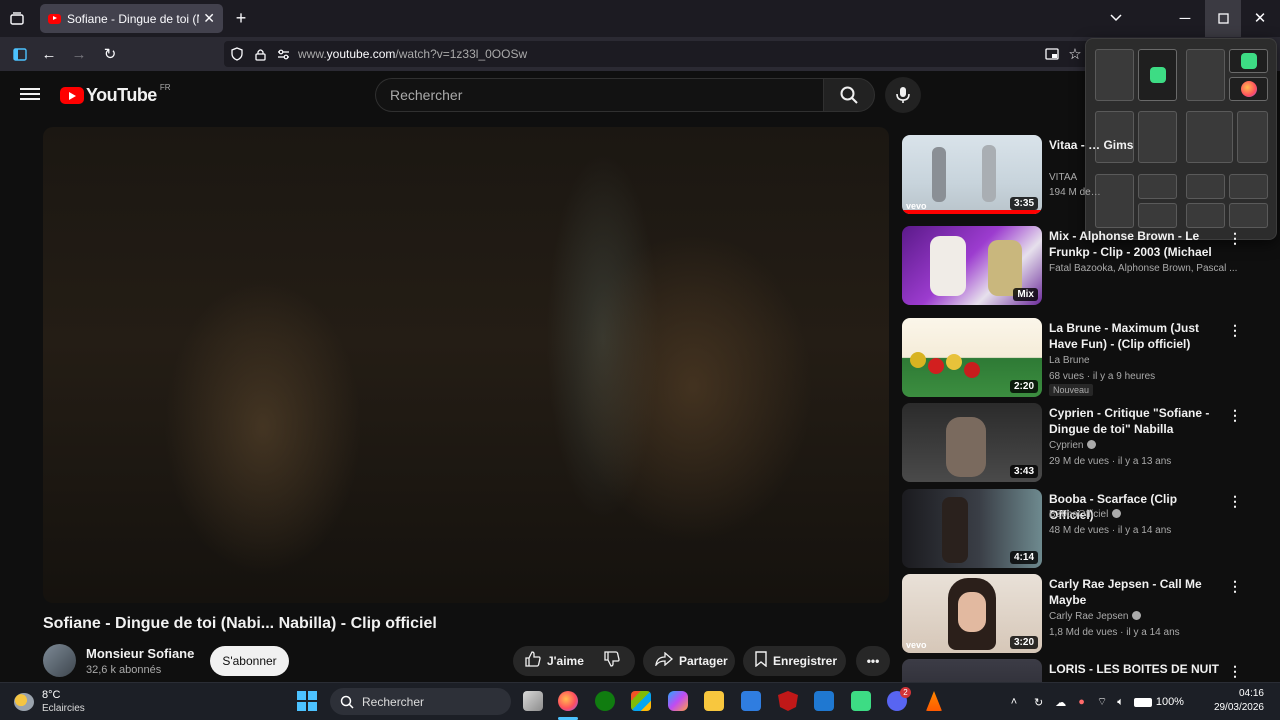 This screenshot has height=720, width=1280. I want to click on new-tab-icon: +, so click(241, 18).